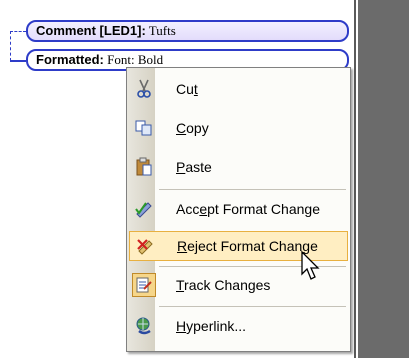 Image resolution: width=409 pixels, height=358 pixels. Describe the element at coordinates (144, 89) in the screenshot. I see `scissors-icon` at that location.